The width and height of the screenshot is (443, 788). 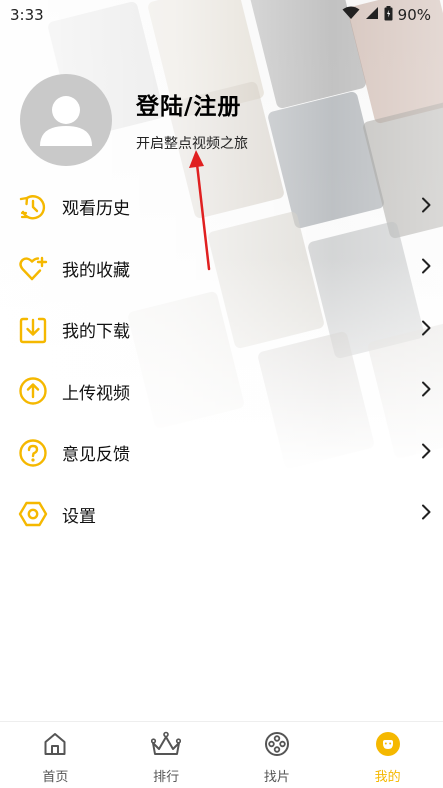 I want to click on tab-label-find-film: 找片, so click(x=276, y=777).